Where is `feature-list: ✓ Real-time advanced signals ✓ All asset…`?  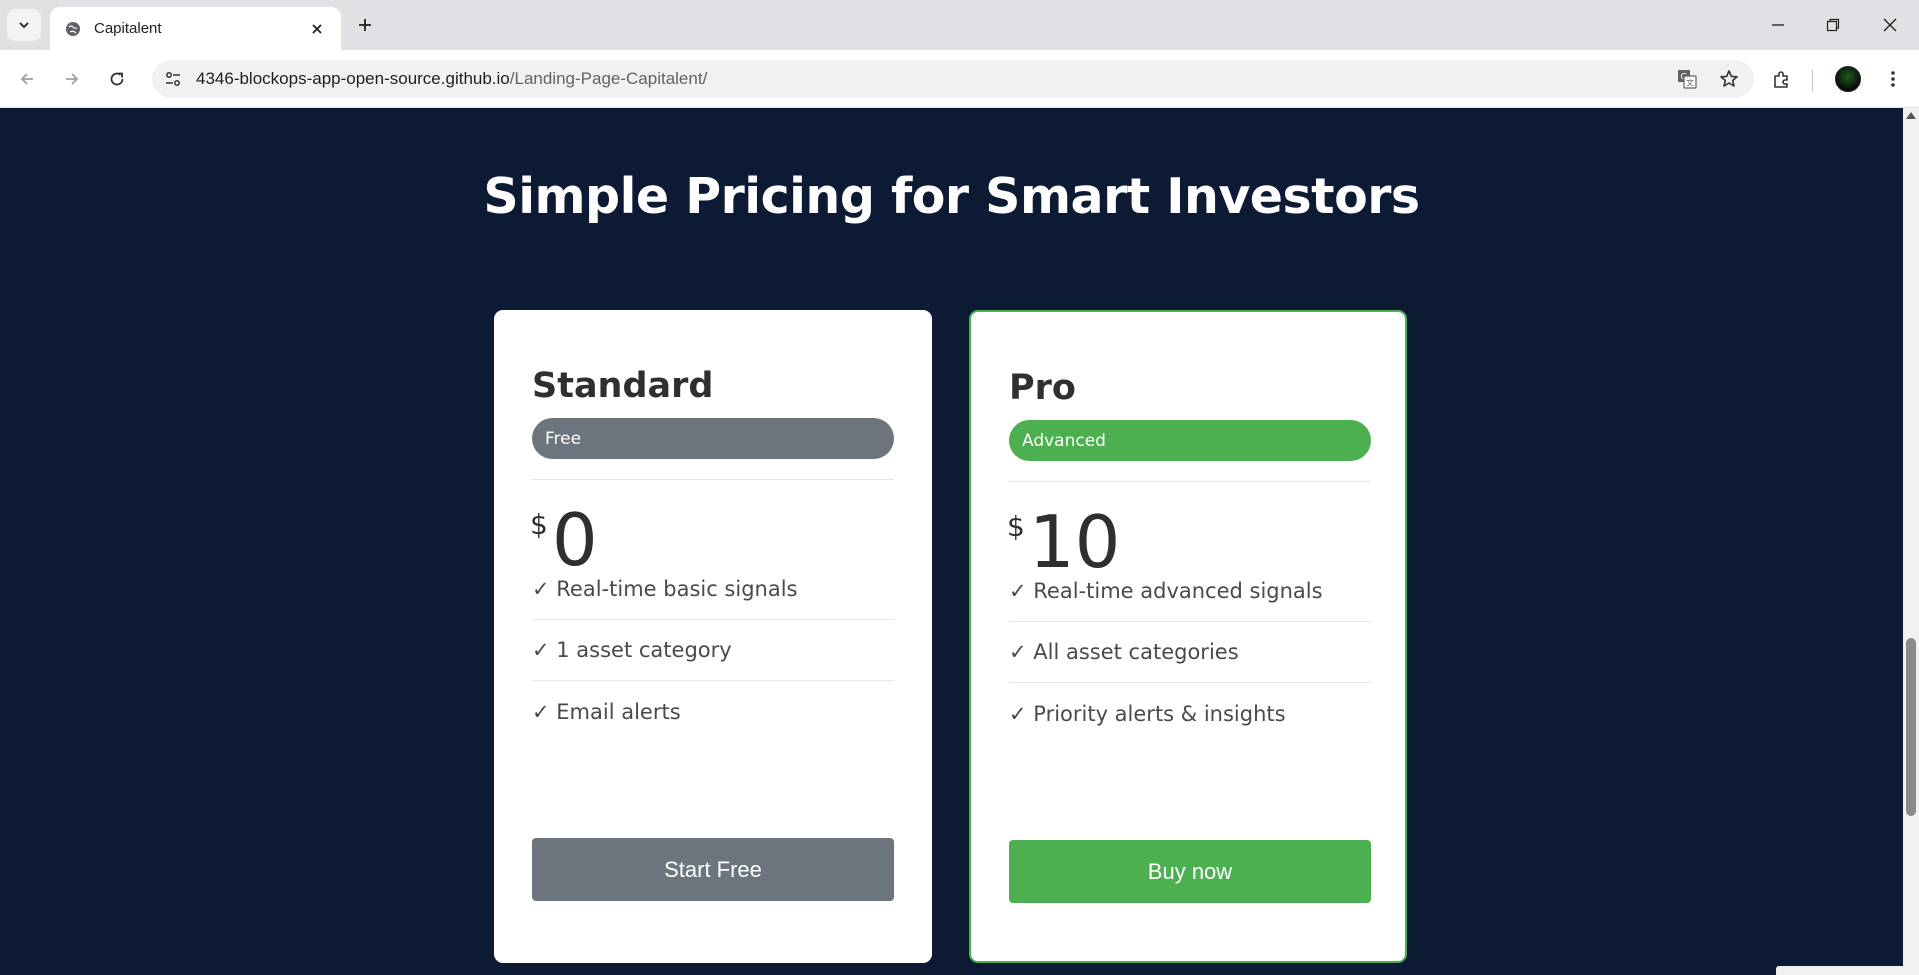
feature-list: ✓ Real-time advanced signals ✓ All asset… is located at coordinates (1190, 652).